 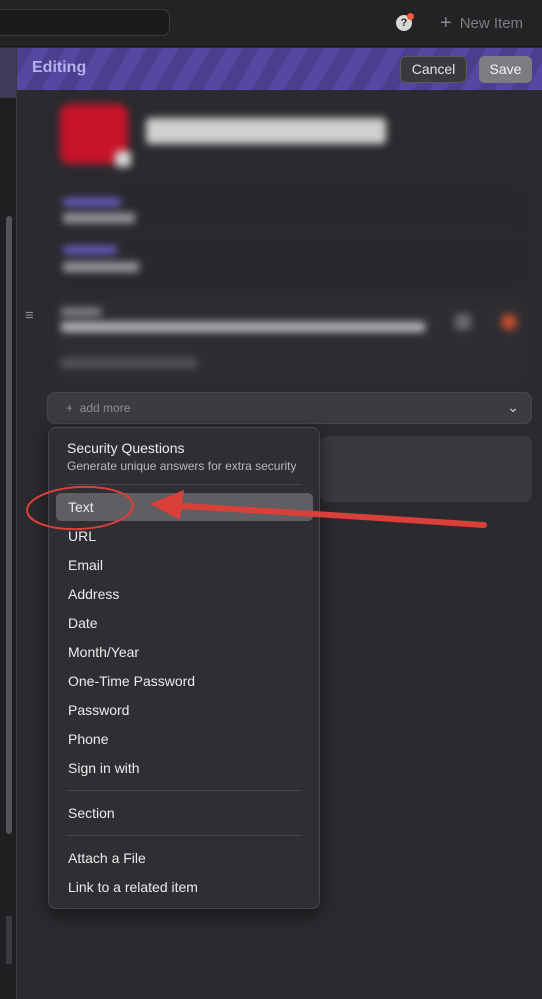 I want to click on item-title-redacted, so click(x=266, y=131).